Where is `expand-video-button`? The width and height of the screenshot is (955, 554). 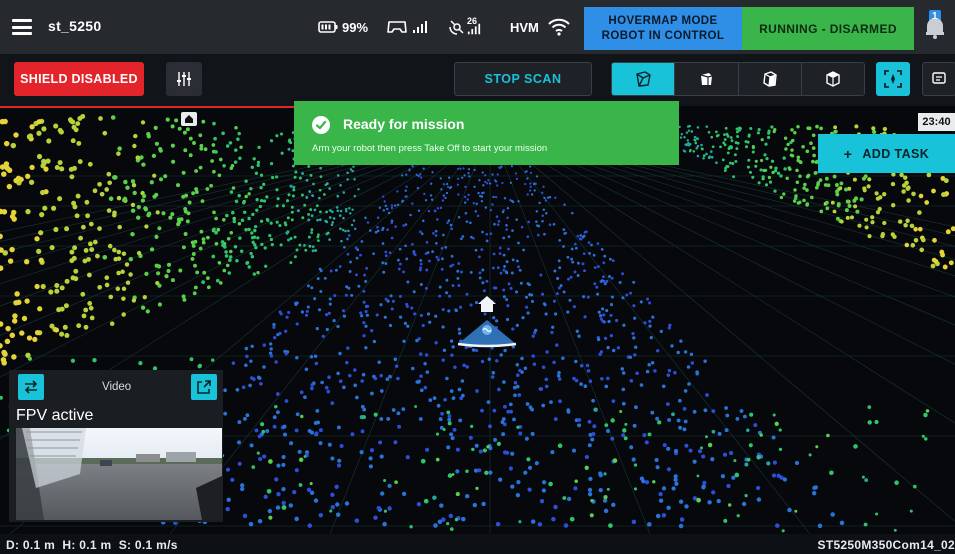 expand-video-button is located at coordinates (204, 387).